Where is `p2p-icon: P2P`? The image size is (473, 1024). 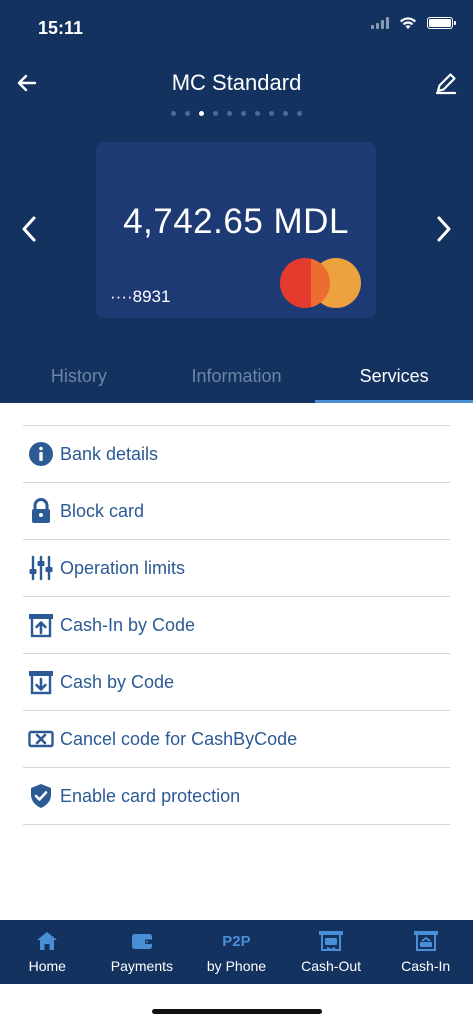
p2p-icon: P2P is located at coordinates (236, 941).